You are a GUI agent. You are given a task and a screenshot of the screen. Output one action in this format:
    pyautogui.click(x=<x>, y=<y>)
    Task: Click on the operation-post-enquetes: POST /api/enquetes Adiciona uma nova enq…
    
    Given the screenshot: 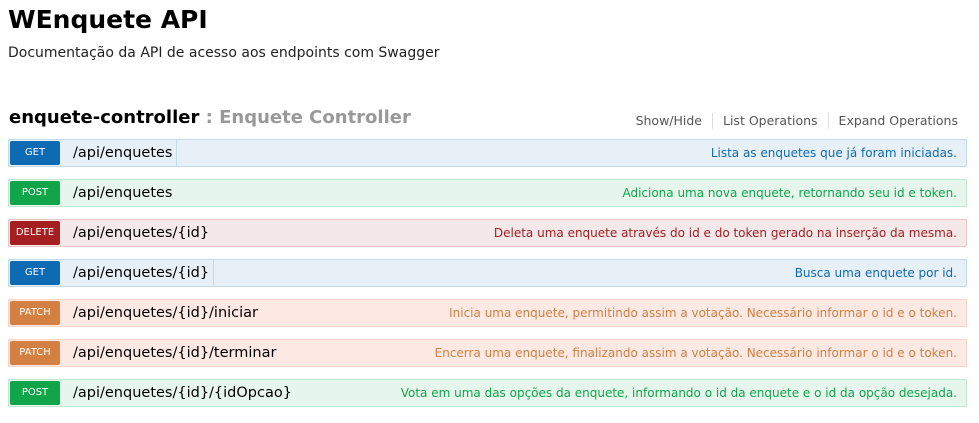 What is the action you would take?
    pyautogui.click(x=487, y=193)
    